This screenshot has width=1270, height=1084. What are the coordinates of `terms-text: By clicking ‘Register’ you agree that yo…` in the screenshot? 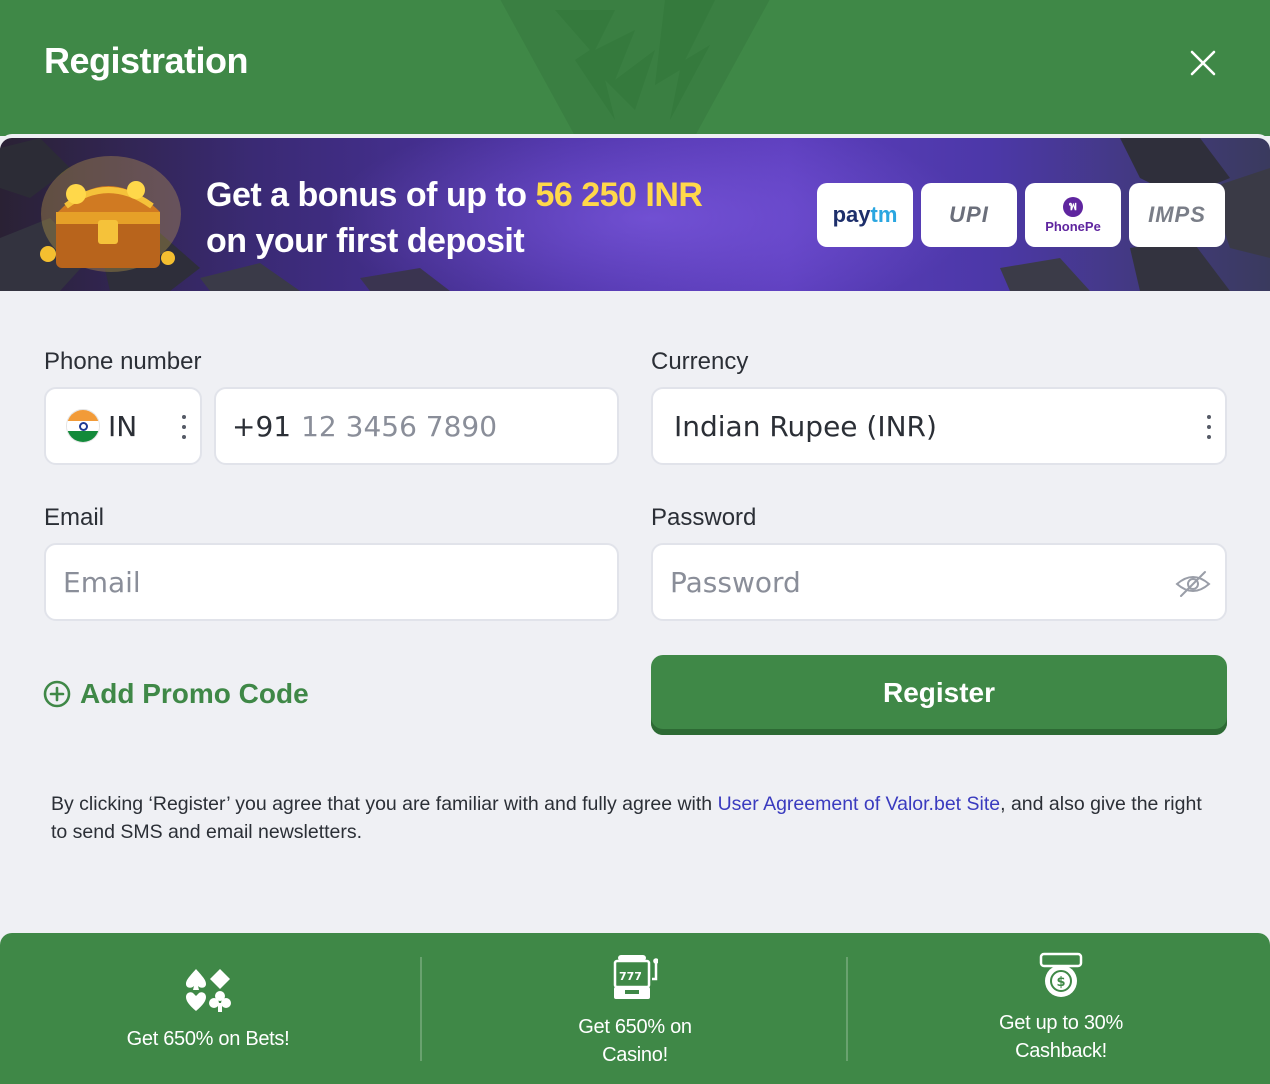 It's located at (636, 818).